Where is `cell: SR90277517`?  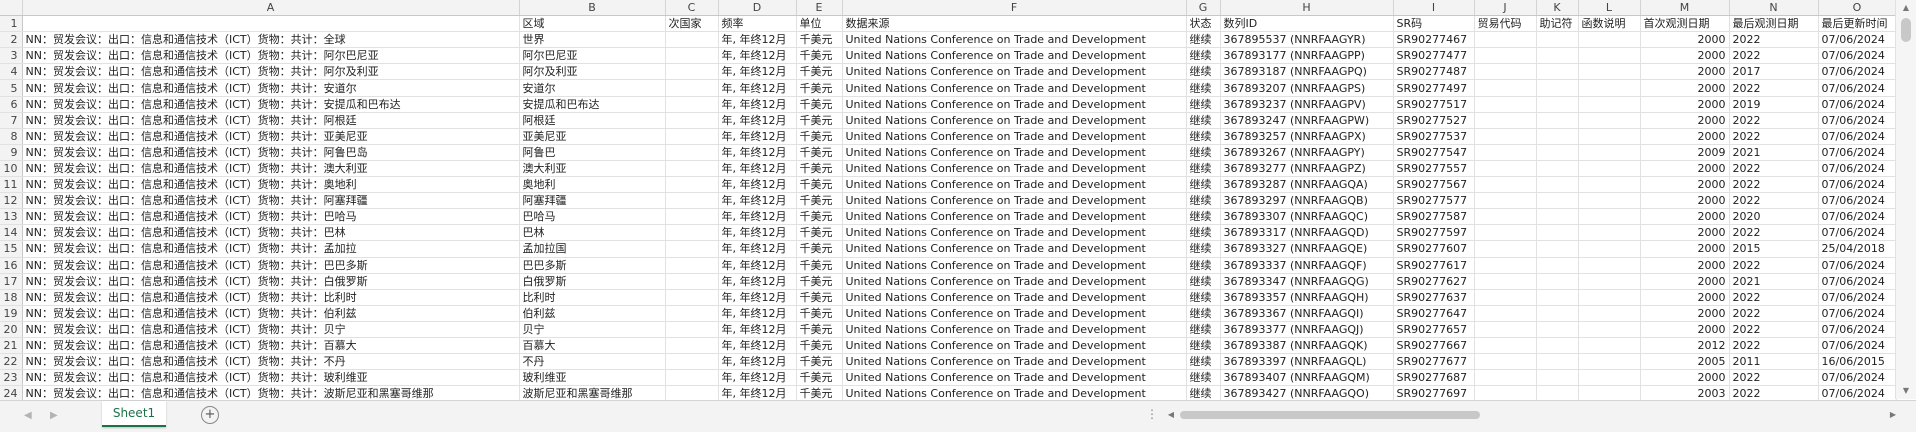
cell: SR90277517 is located at coordinates (1434, 104).